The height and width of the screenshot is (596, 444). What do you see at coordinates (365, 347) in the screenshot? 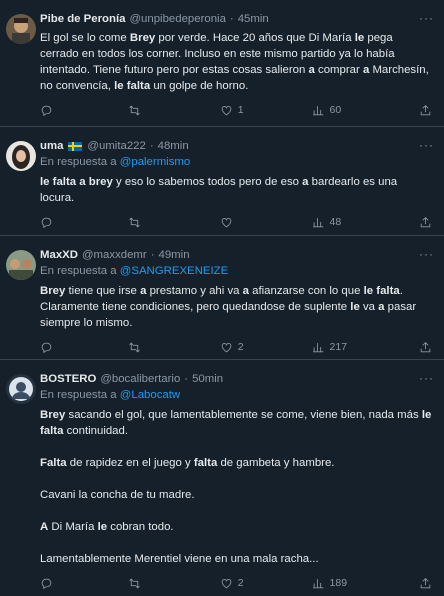
I see `views-button: 217` at bounding box center [365, 347].